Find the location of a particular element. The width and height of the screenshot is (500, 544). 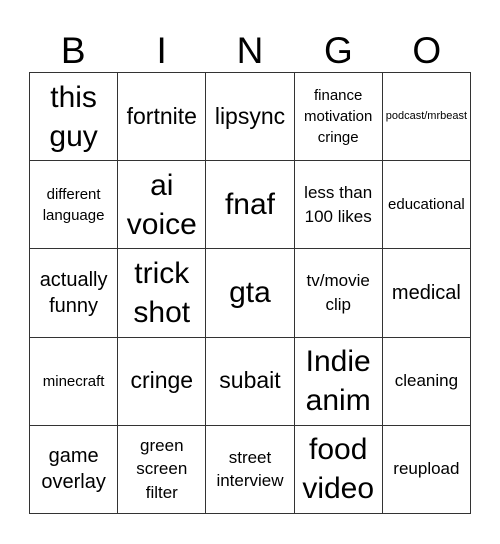

bingo-cell-label: food video is located at coordinates (338, 469).